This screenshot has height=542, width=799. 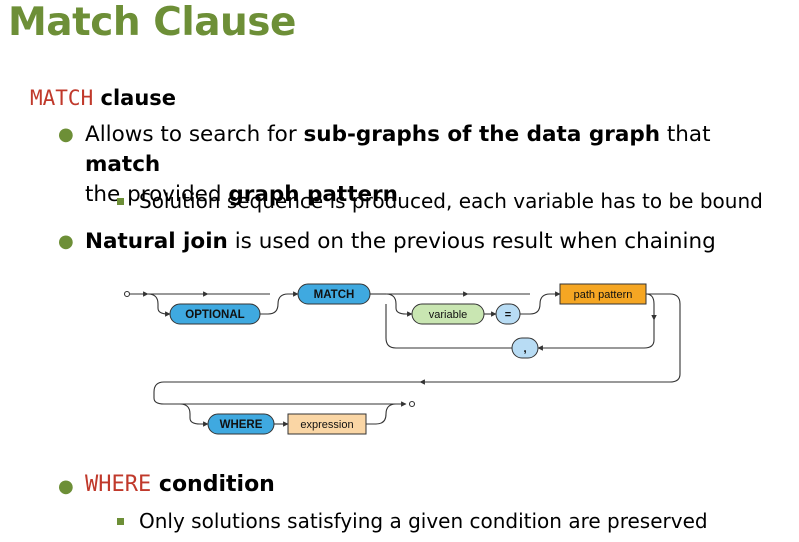 What do you see at coordinates (334, 295) in the screenshot?
I see `match-label: MATCH` at bounding box center [334, 295].